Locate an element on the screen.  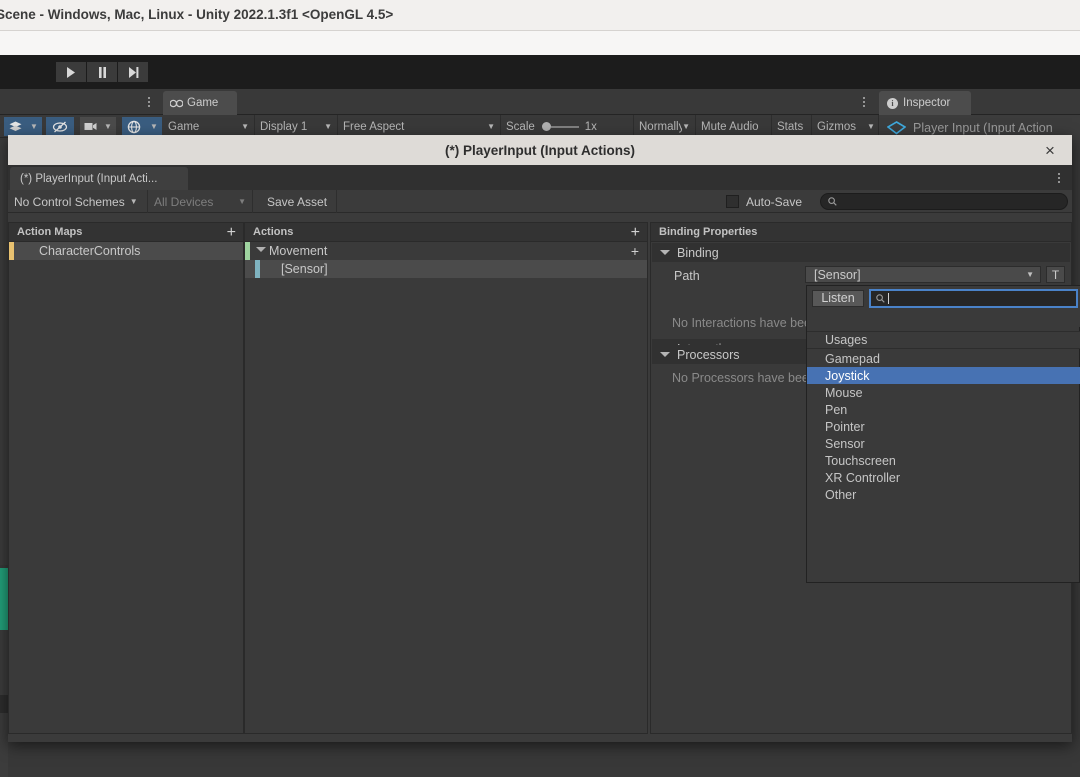
processors-section-label: Processors is located at coordinates (708, 354).